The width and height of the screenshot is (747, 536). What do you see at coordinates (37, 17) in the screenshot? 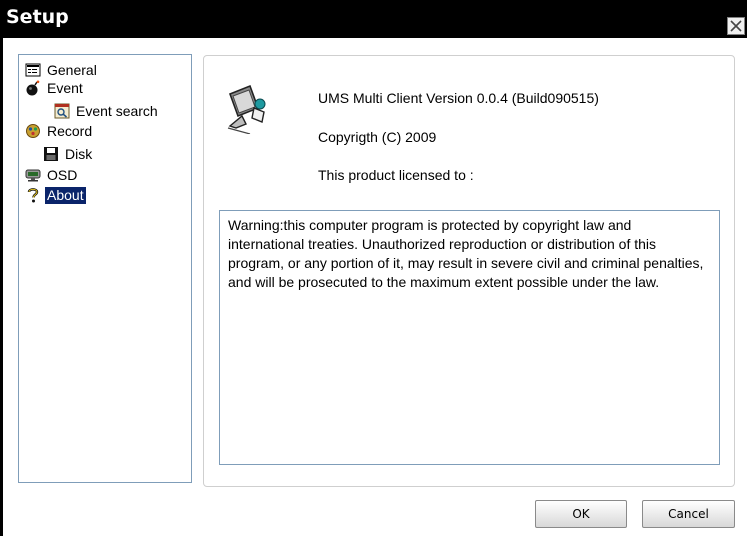
I see `window-title: Setup` at bounding box center [37, 17].